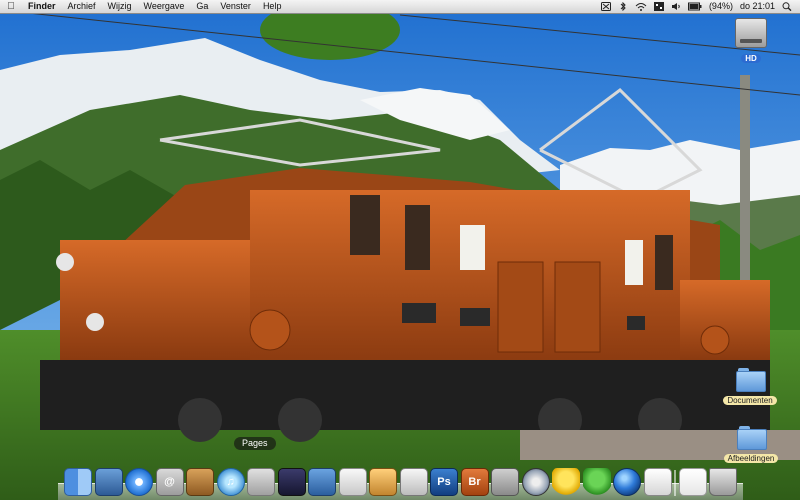 Image resolution: width=800 pixels, height=500 pixels. What do you see at coordinates (139, 482) in the screenshot?
I see `safari-icon` at bounding box center [139, 482].